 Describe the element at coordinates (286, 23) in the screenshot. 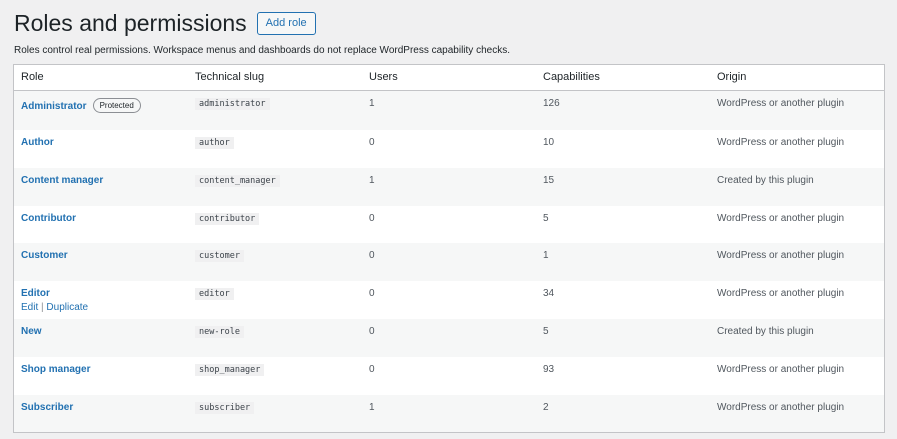

I see `add-role-button: Add role` at that location.